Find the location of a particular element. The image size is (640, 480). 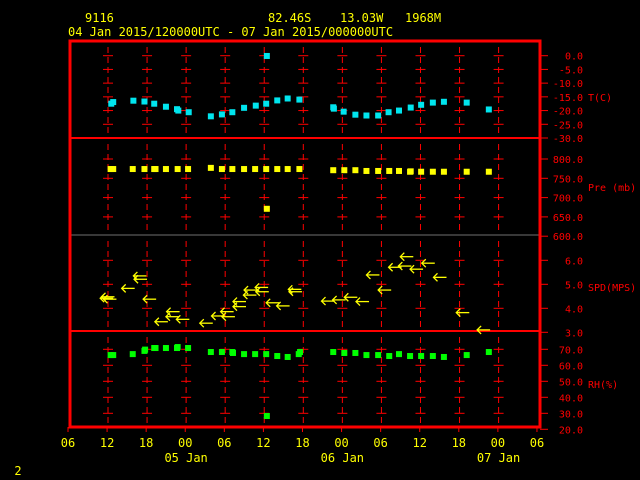

x-date-label: 06 Jan is located at coordinates (342, 458).